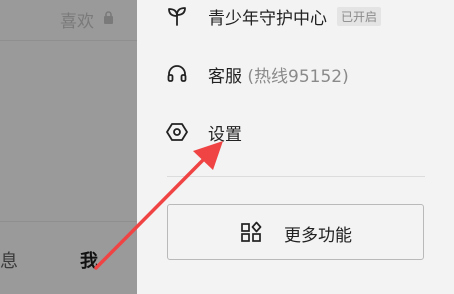 Image resolution: width=454 pixels, height=294 pixels. I want to click on bottom-tab-me: 我, so click(89, 260).